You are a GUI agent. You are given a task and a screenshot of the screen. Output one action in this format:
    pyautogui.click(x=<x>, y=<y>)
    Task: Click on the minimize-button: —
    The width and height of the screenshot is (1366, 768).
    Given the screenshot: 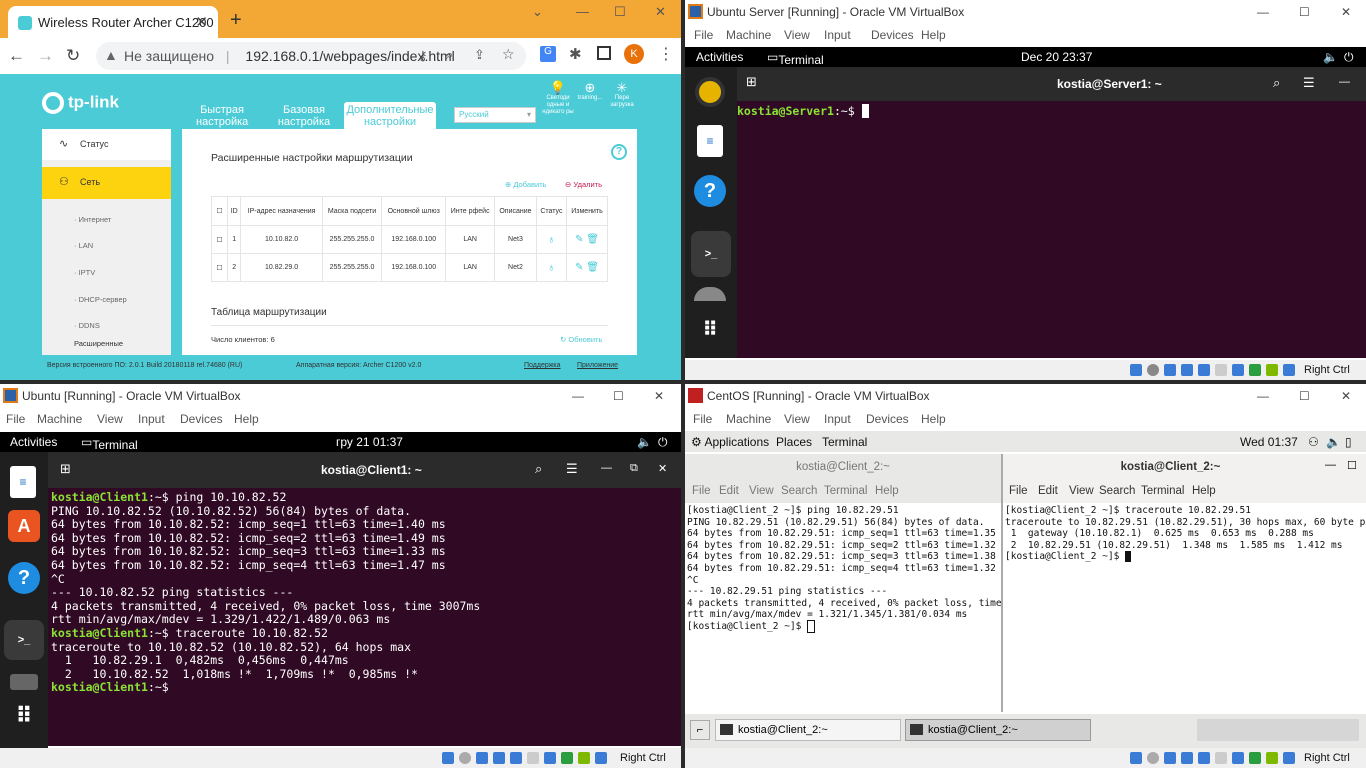 What is the action you would take?
    pyautogui.click(x=1263, y=12)
    